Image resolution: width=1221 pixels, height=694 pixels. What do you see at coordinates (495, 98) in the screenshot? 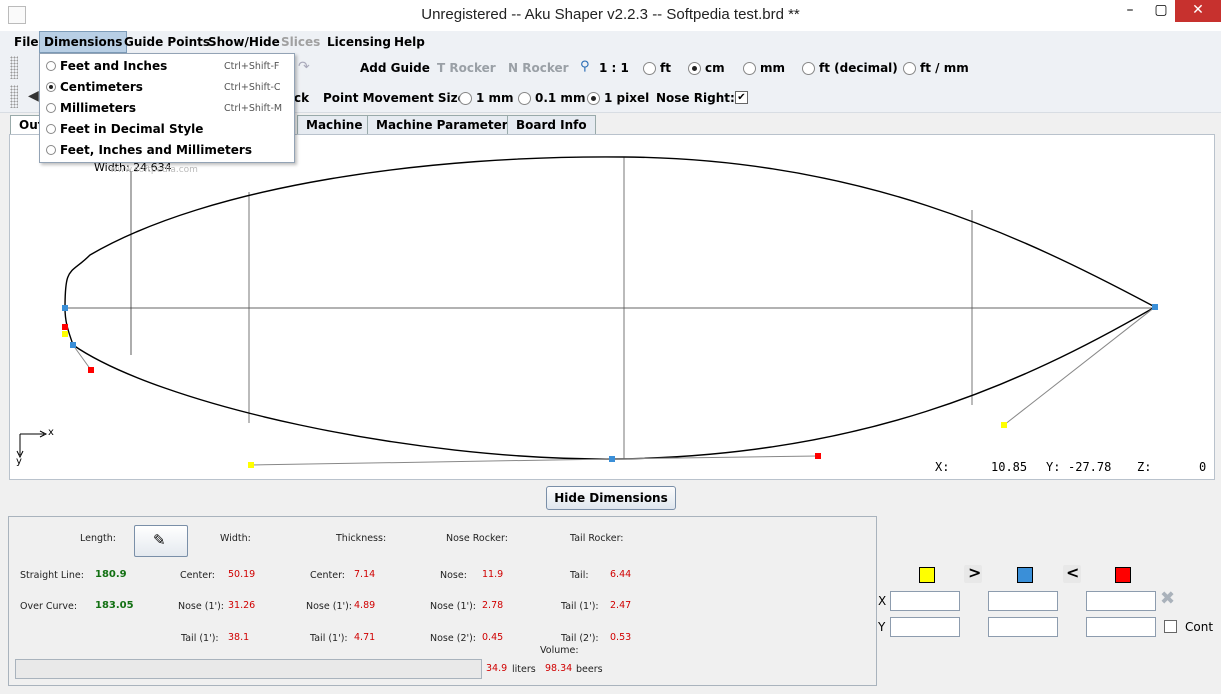
I see `size-1mm-label: 1 mm` at bounding box center [495, 98].